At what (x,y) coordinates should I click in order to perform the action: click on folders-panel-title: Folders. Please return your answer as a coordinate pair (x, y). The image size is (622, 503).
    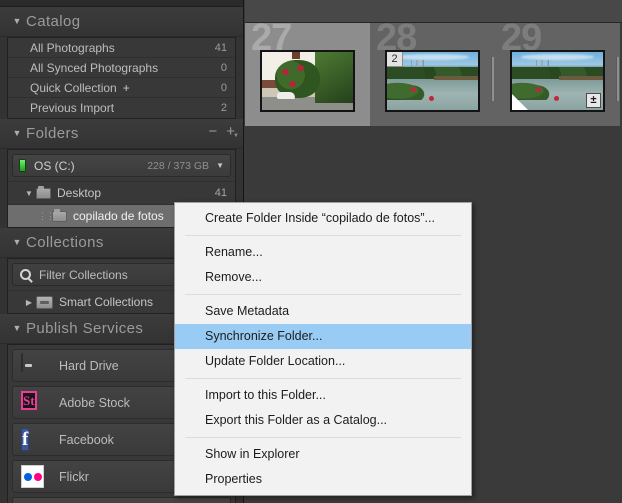
    Looking at the image, I should click on (52, 133).